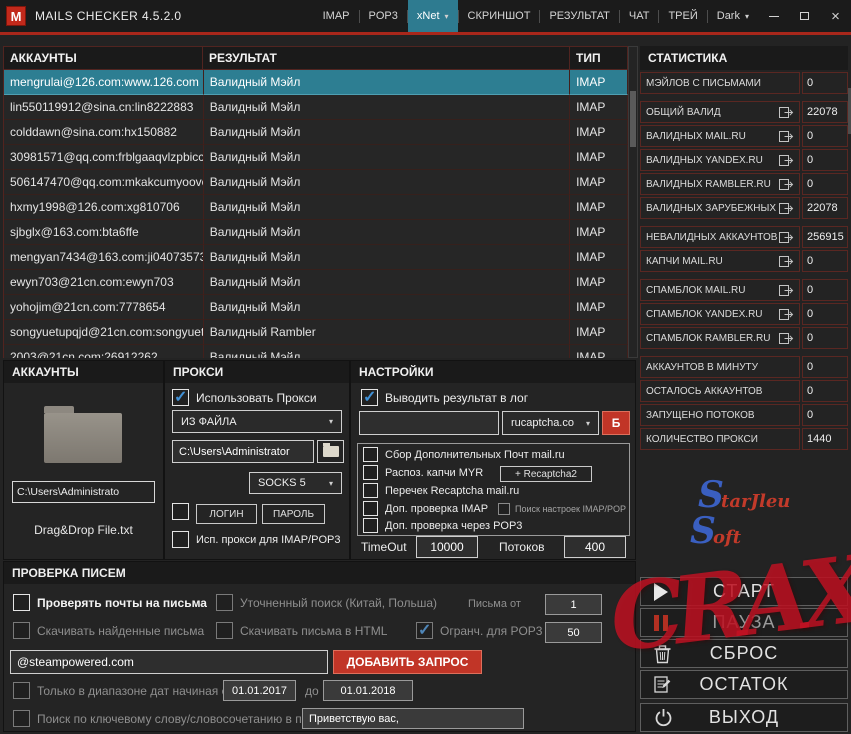 The height and width of the screenshot is (734, 851). I want to click on date-range-checkbox, so click(21, 690).